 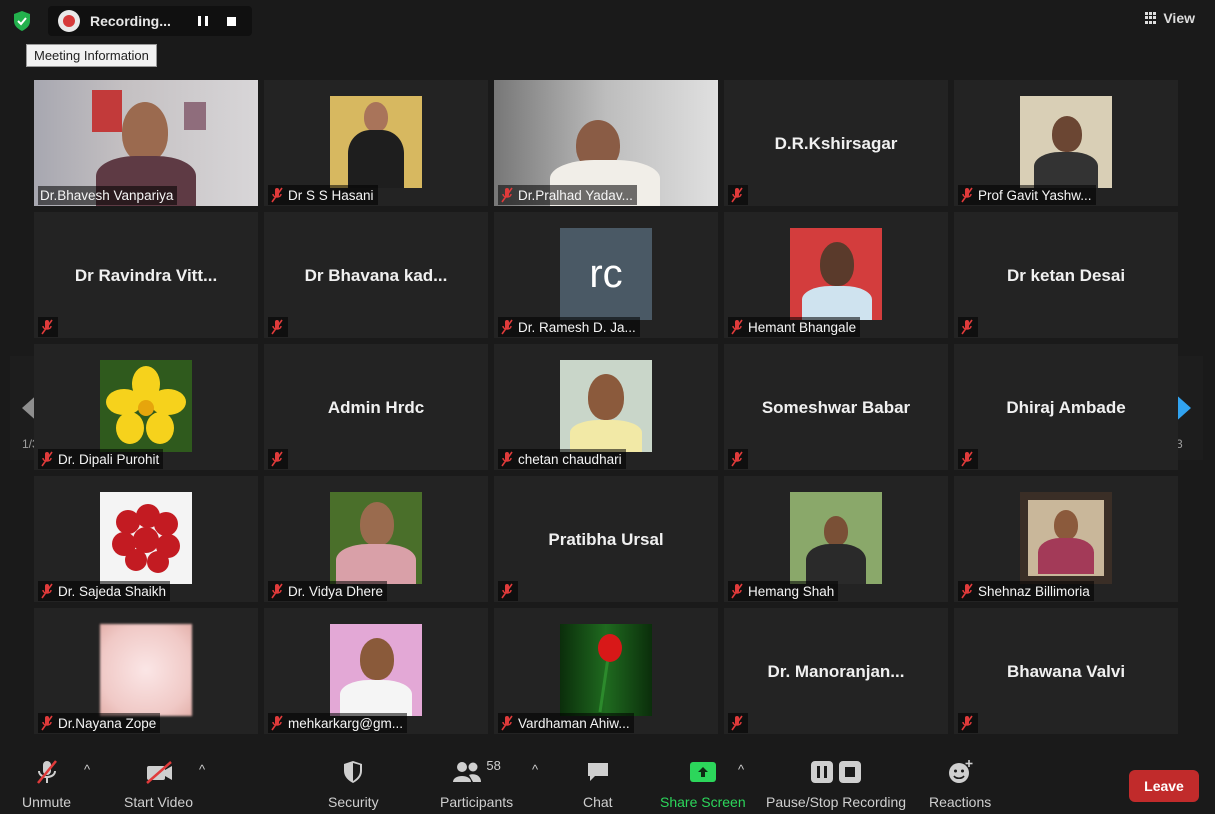 What do you see at coordinates (22, 21) in the screenshot?
I see `encryption-shield-icon` at bounding box center [22, 21].